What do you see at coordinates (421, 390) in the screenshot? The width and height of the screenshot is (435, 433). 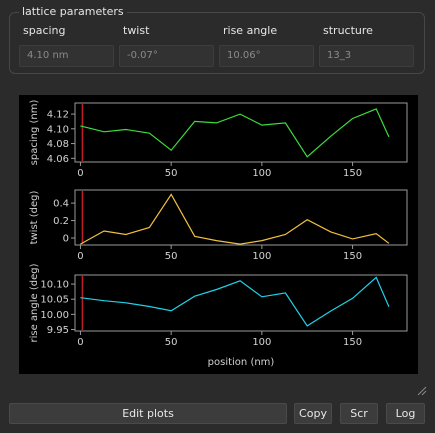 I see `resize-grip-icon` at bounding box center [421, 390].